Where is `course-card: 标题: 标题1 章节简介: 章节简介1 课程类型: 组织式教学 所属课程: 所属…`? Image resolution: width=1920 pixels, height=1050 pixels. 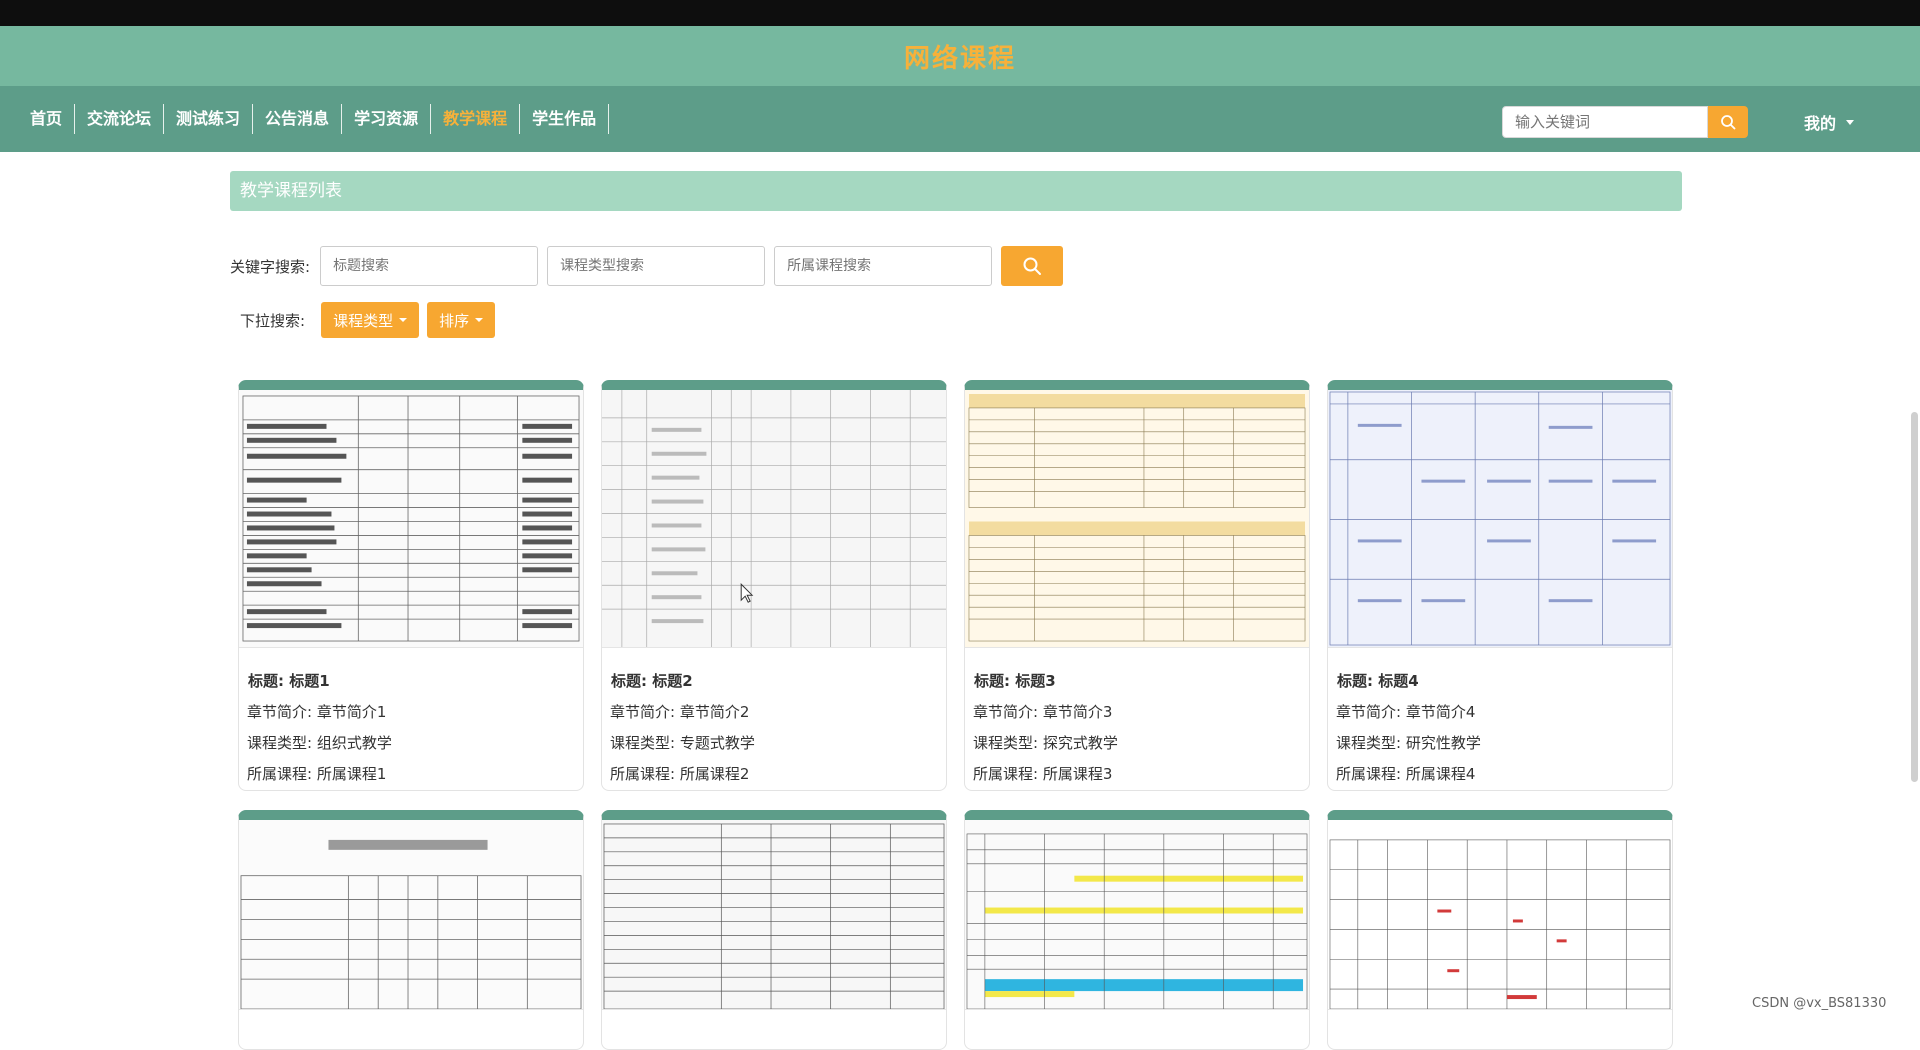 course-card: 标题: 标题1 章节简介: 章节简介1 课程类型: 组织式教学 所属课程: 所属… is located at coordinates (411, 585).